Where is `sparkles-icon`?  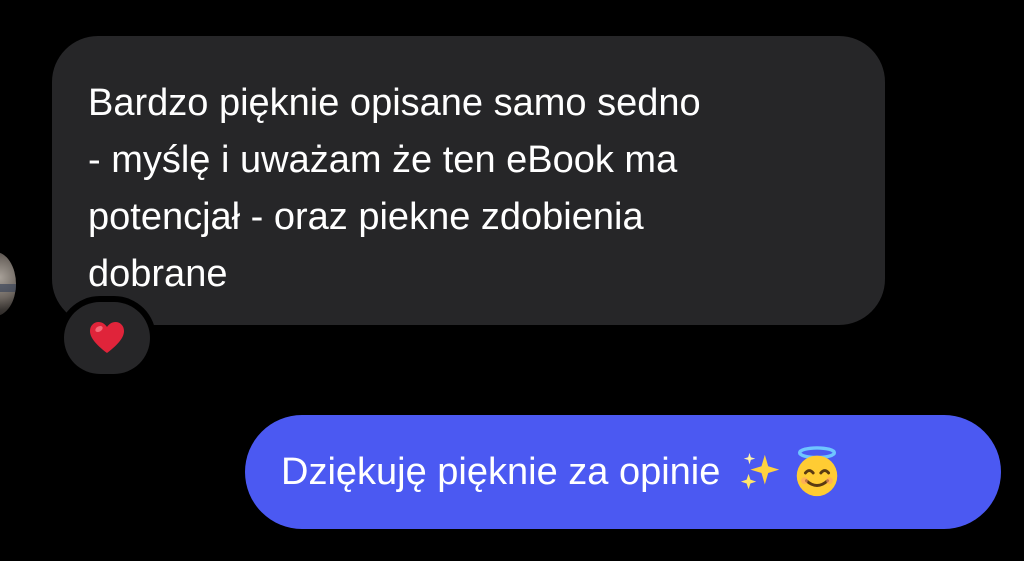
sparkles-icon is located at coordinates (760, 471).